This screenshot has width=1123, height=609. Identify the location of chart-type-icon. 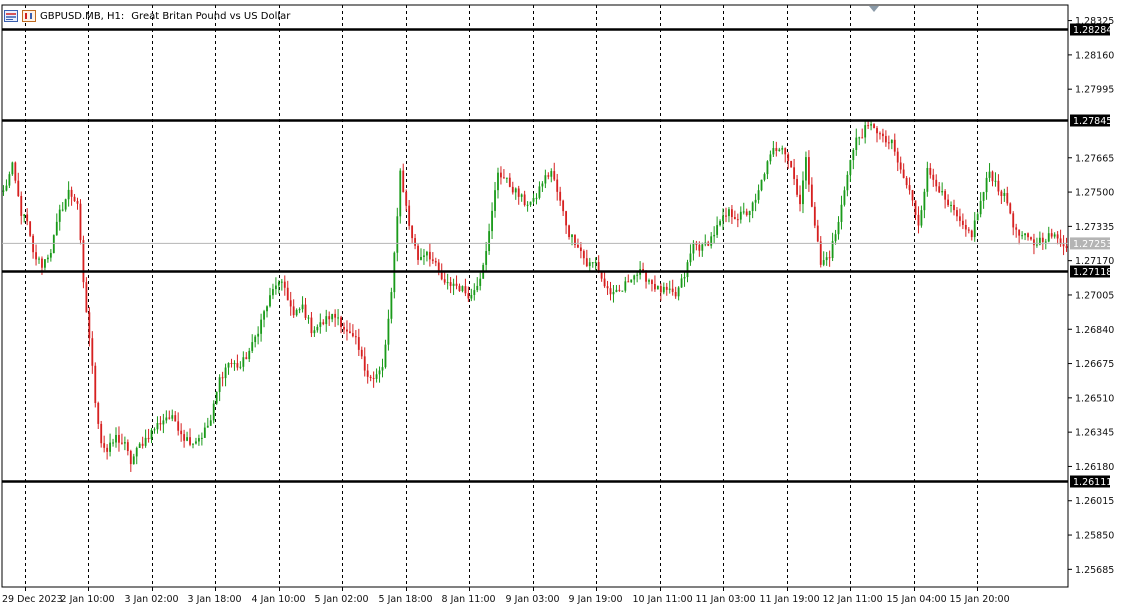
(11, 16).